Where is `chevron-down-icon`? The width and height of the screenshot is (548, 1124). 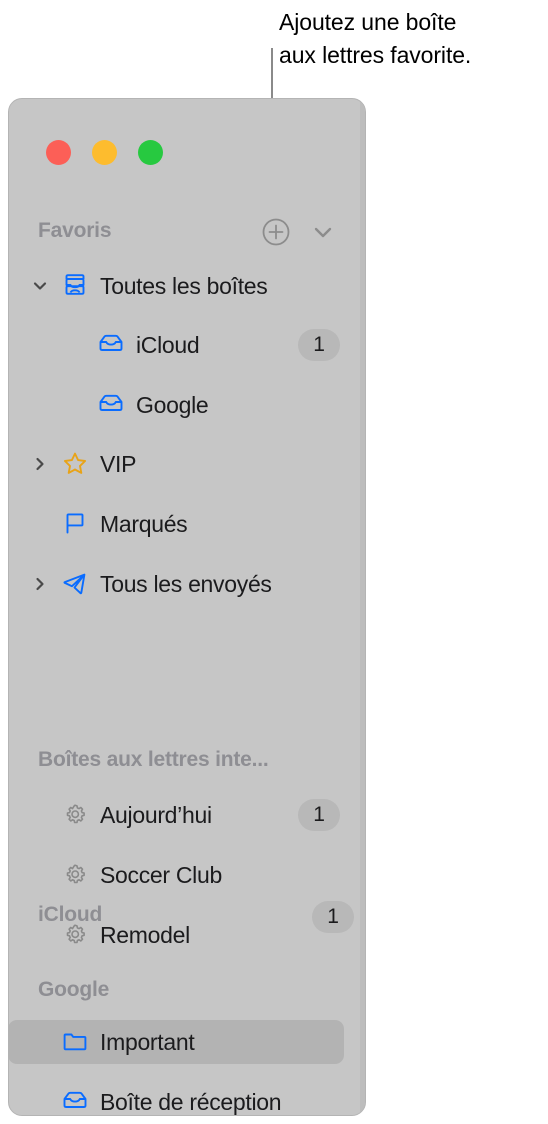 chevron-down-icon is located at coordinates (40, 286).